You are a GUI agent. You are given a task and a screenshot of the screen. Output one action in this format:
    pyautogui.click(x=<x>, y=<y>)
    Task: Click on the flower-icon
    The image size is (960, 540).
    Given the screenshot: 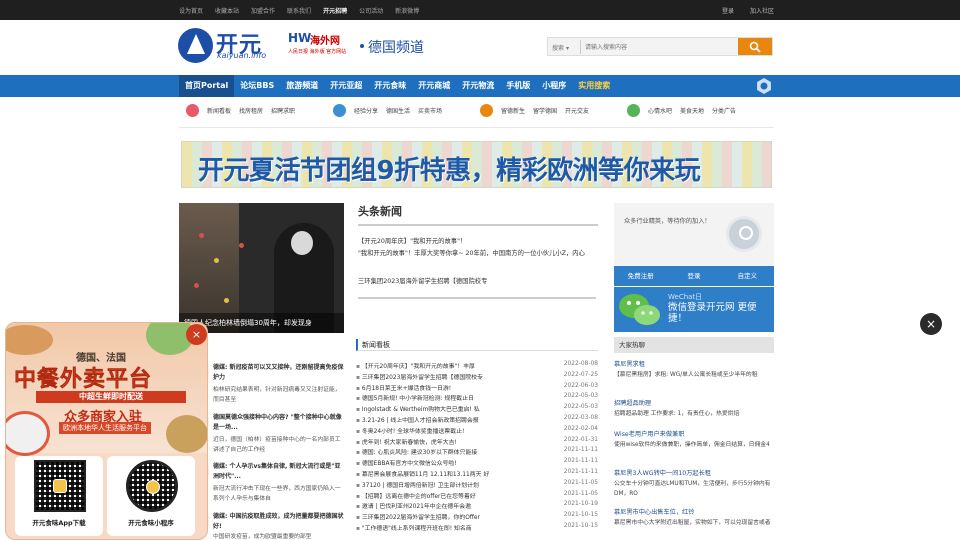 What is the action you would take?
    pyautogui.click(x=226, y=300)
    